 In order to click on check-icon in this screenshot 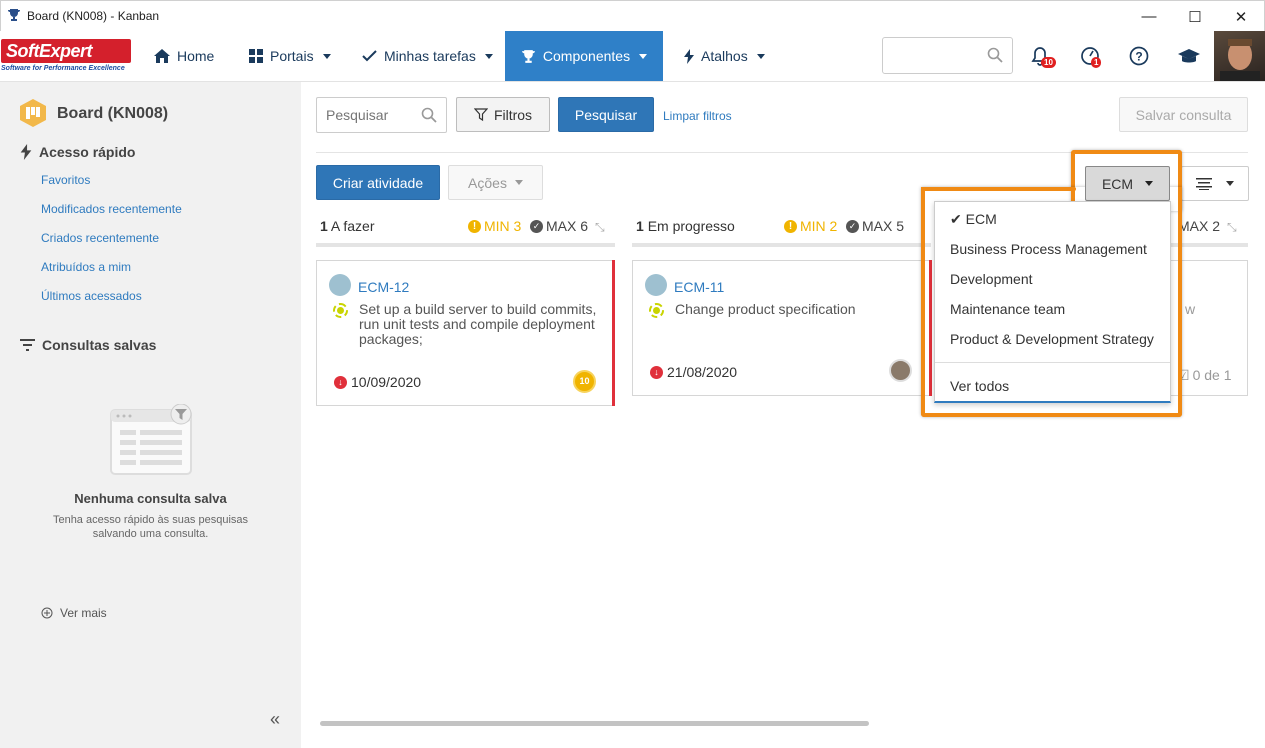, I will do `click(369, 56)`.